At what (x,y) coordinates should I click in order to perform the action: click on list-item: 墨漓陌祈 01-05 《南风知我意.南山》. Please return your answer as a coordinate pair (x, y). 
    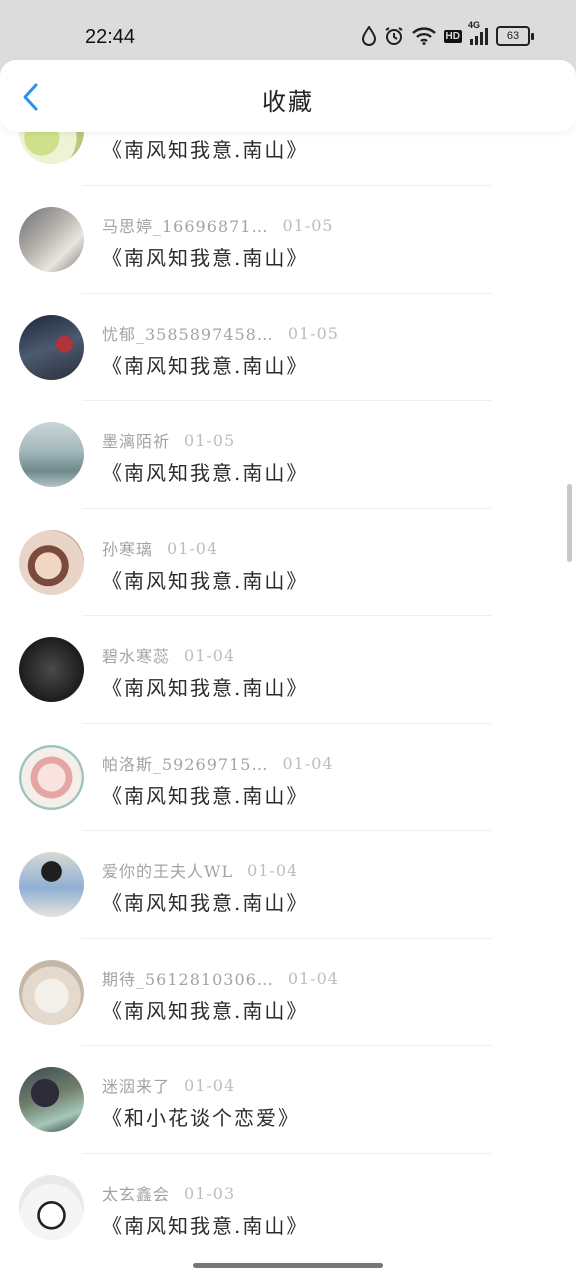
    Looking at the image, I should click on (288, 454).